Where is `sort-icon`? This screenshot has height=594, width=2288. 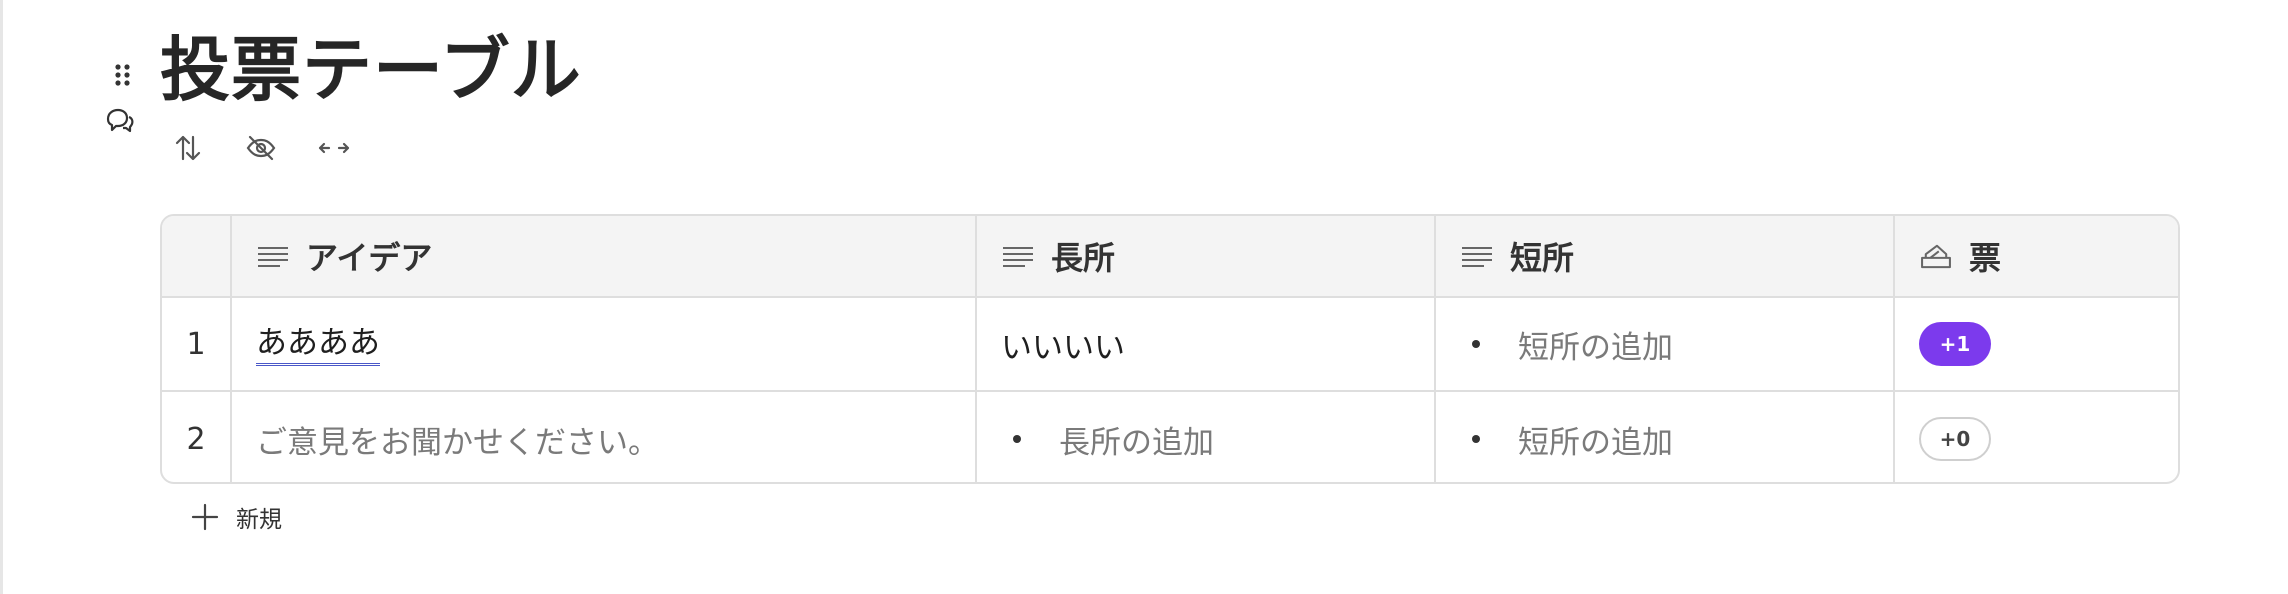
sort-icon is located at coordinates (188, 148).